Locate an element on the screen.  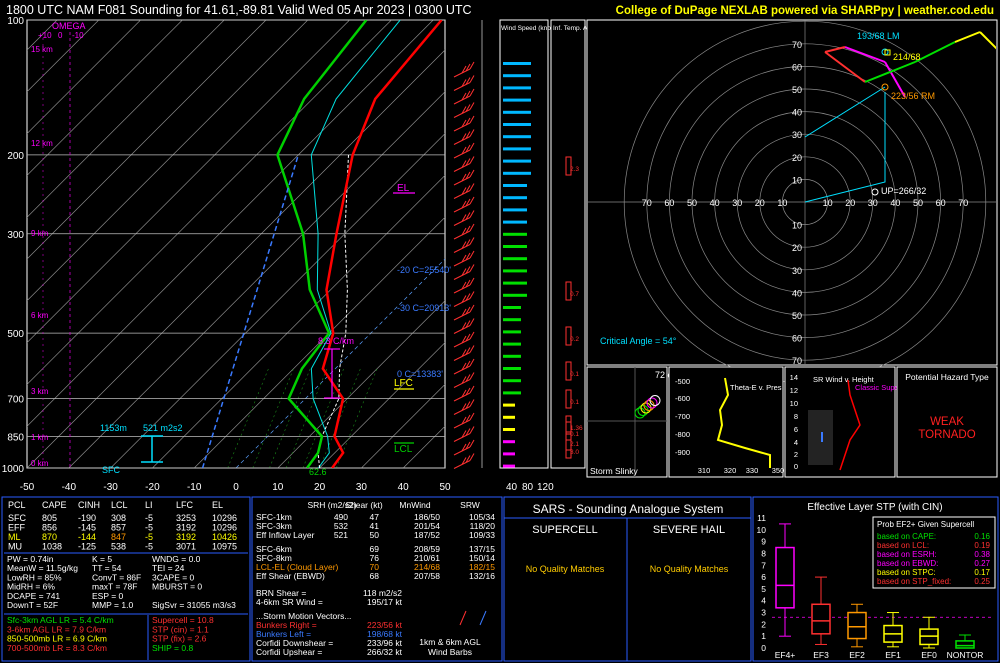
stp-ytick: 5 is located at coordinates (763, 589).